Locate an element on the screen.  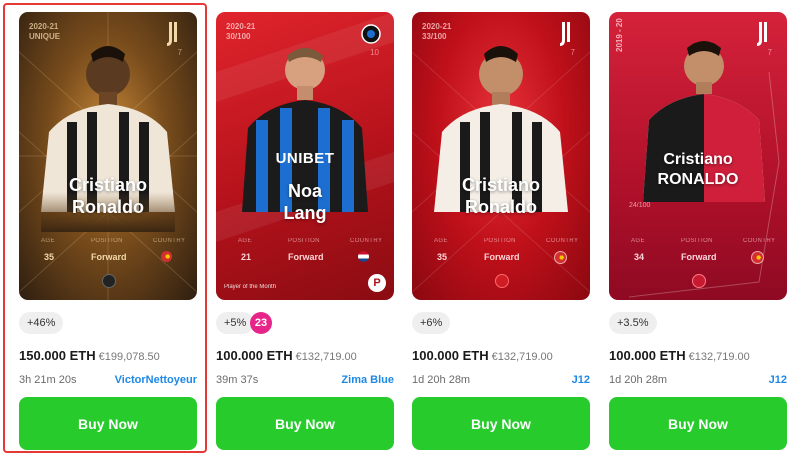
price-change-badge: +5% is located at coordinates (235, 323).